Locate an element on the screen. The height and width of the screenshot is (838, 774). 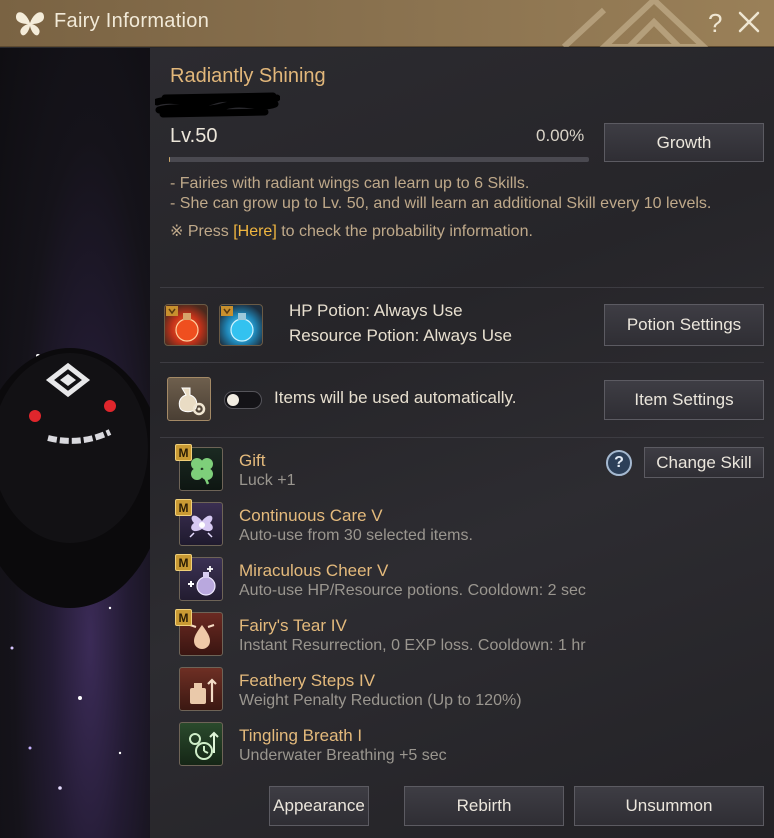
probability-suffix: to check the probability information. is located at coordinates (404, 231).